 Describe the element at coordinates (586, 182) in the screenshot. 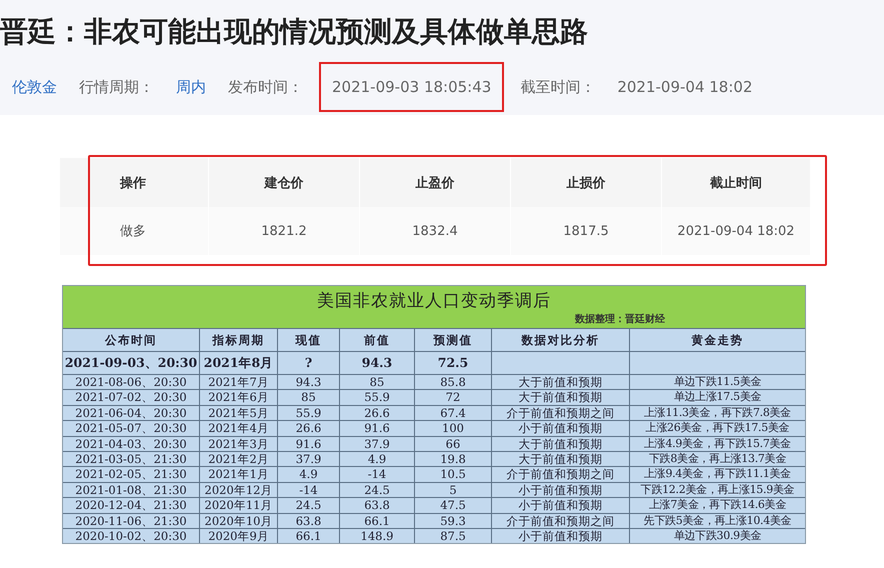

I see `column-header: 止损价` at that location.